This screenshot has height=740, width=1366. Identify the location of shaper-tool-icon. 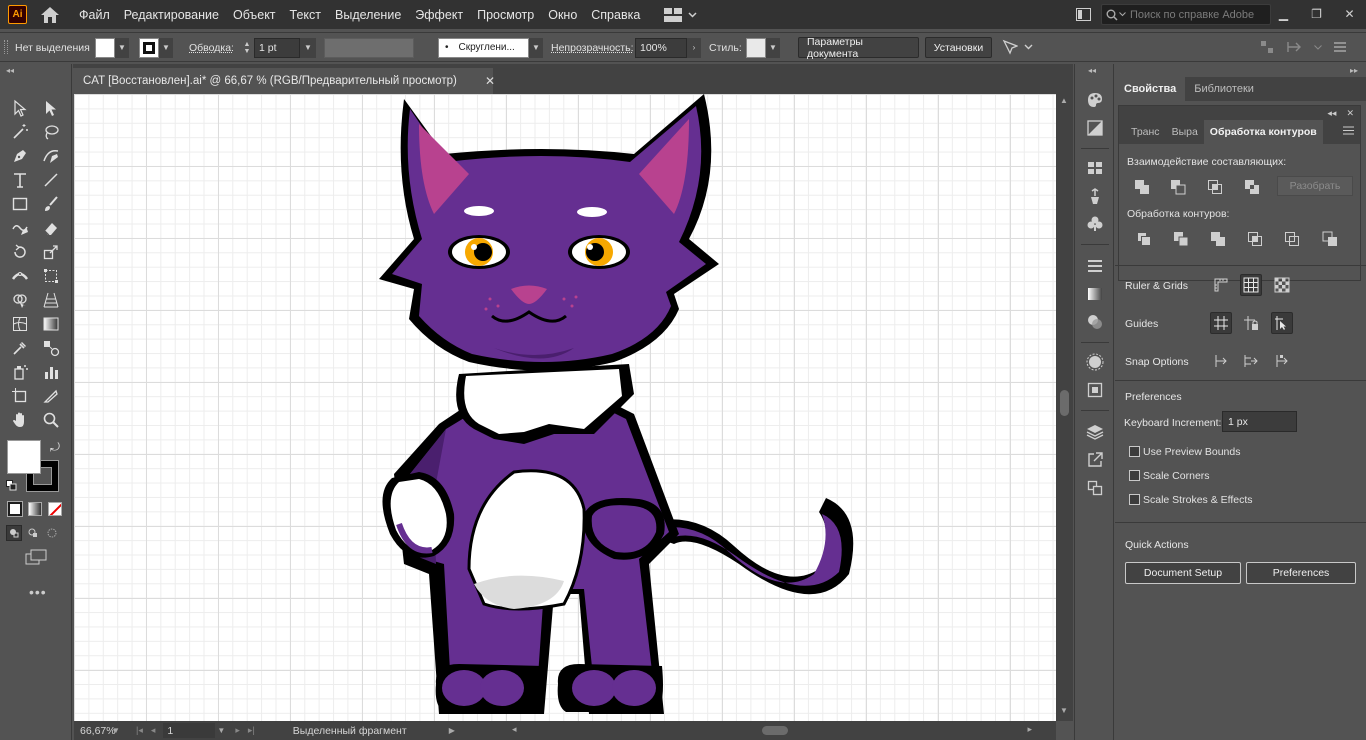
(20, 228).